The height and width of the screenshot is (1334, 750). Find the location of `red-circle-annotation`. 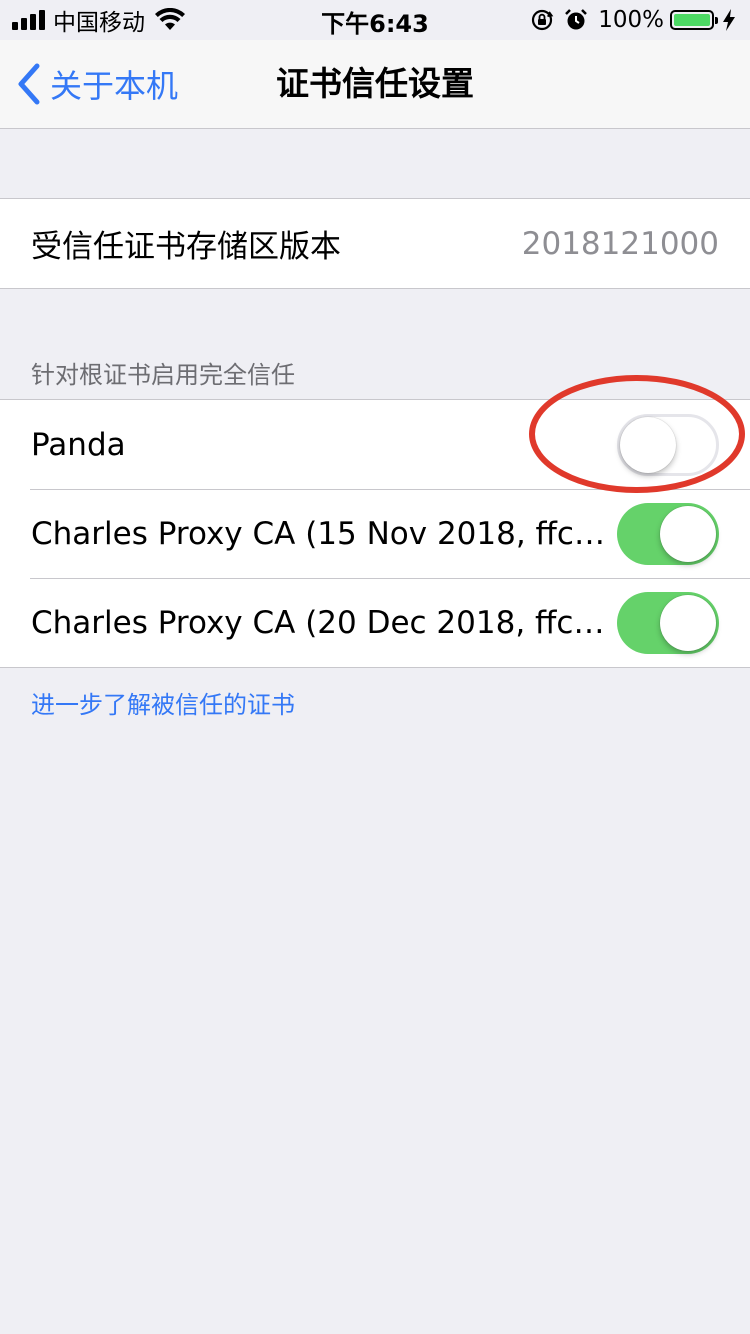

red-circle-annotation is located at coordinates (637, 434).